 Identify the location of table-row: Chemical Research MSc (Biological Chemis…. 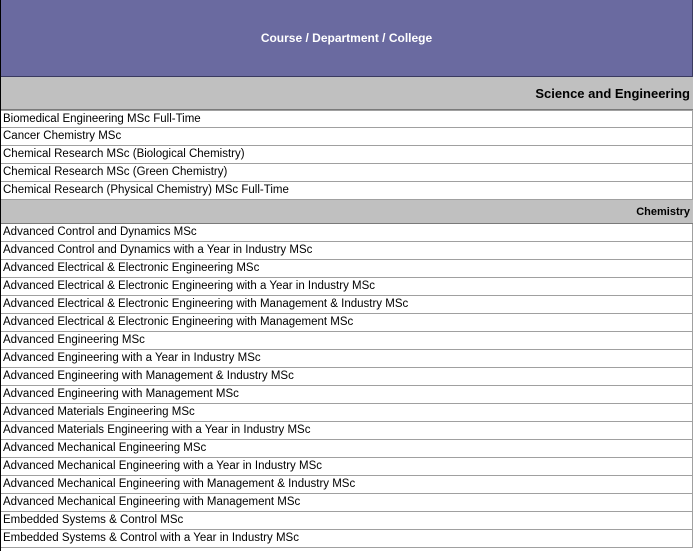
(347, 155).